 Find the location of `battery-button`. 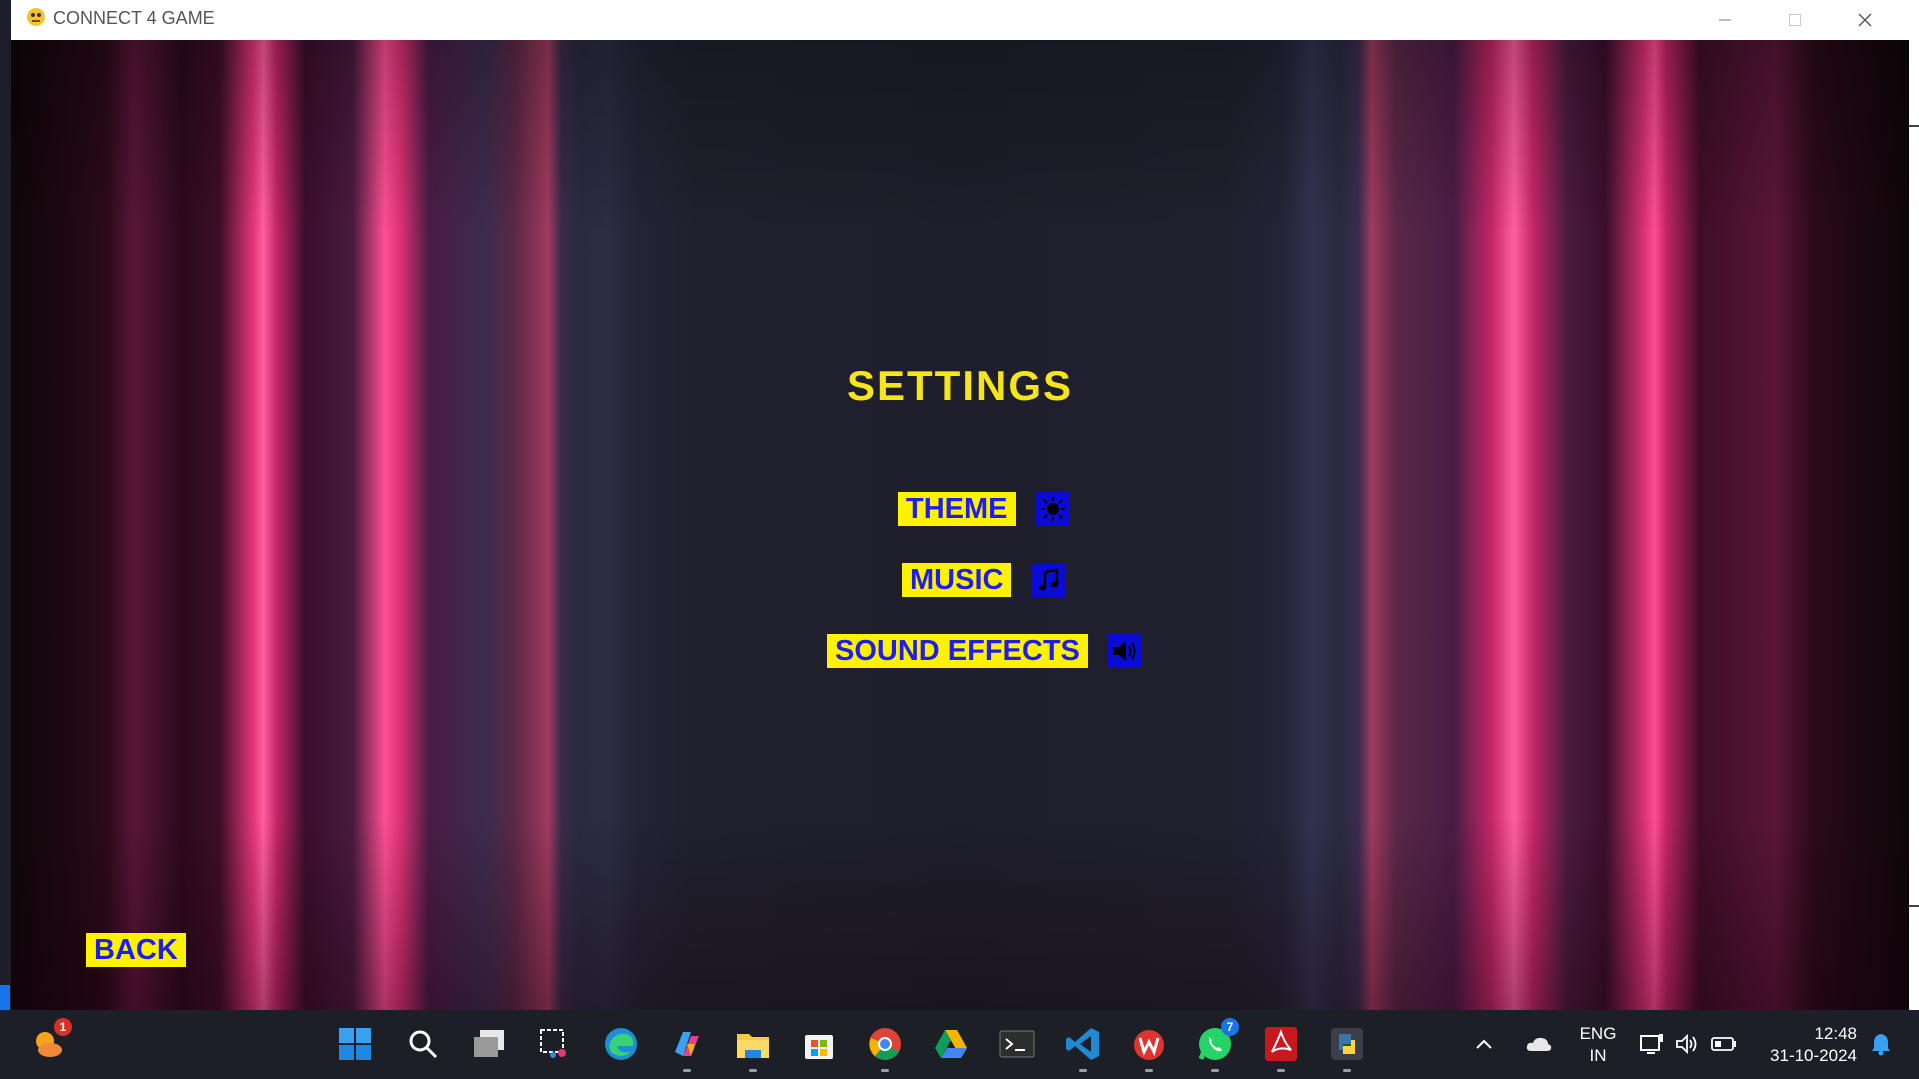

battery-button is located at coordinates (1724, 1044).